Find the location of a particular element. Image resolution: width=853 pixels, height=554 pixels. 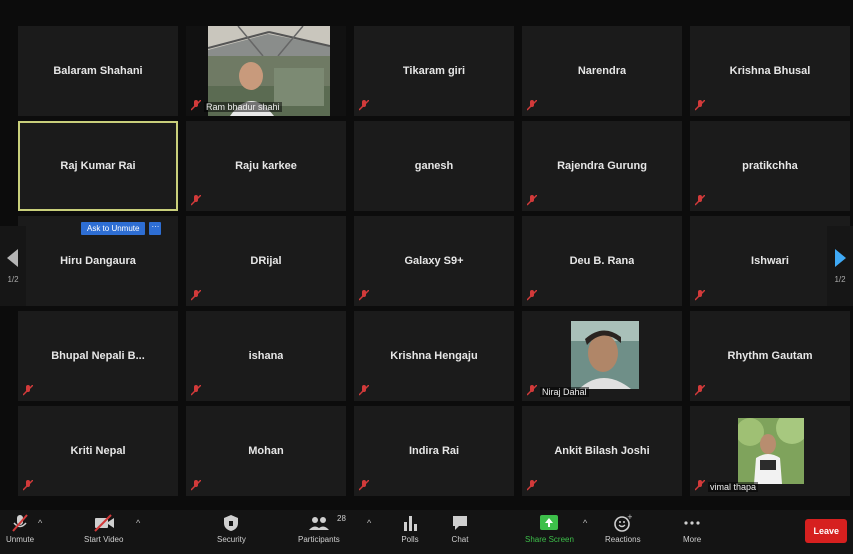

participant-tile: Raju karkee is located at coordinates (266, 166).